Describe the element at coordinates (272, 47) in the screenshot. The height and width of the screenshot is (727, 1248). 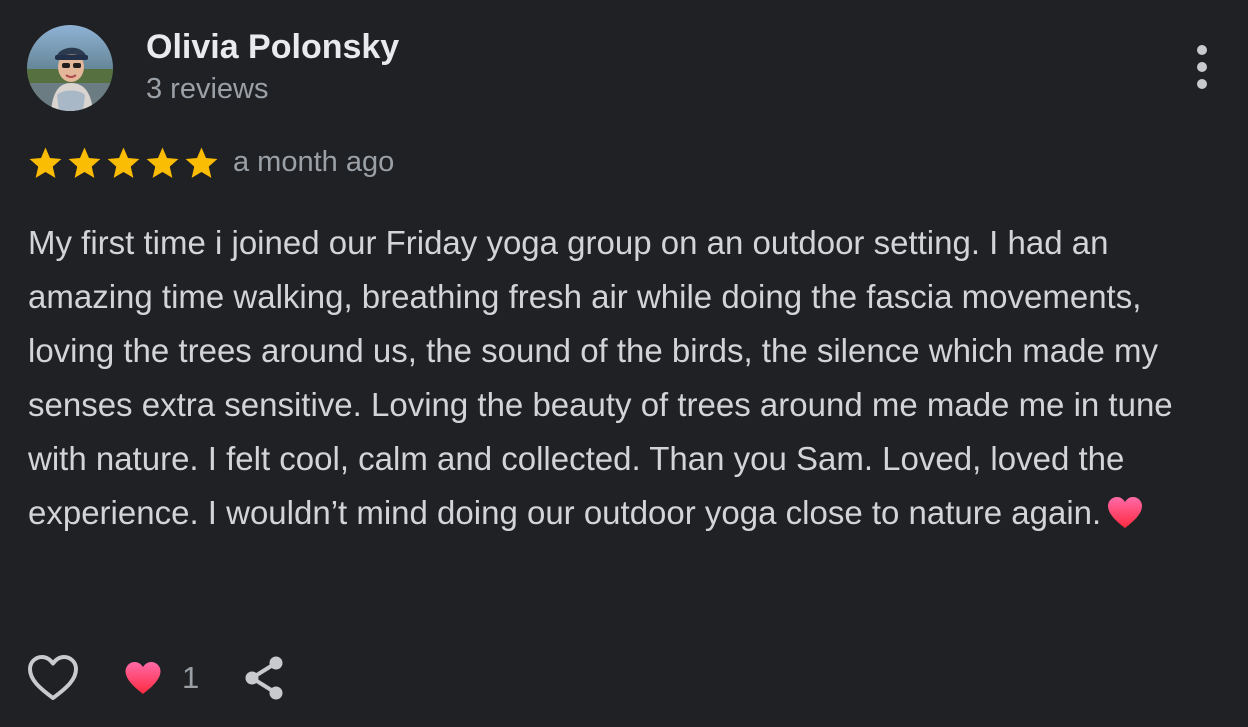
I see `reviewer-name: Olivia Polonsky` at that location.